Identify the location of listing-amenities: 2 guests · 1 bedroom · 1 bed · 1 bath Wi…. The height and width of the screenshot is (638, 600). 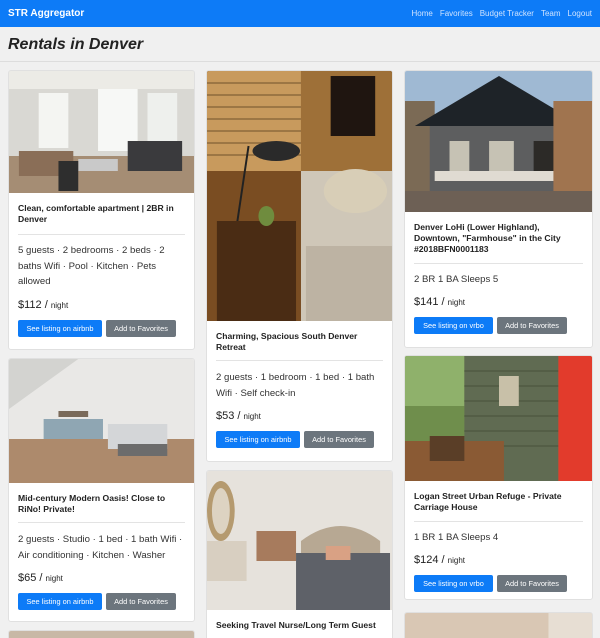
(295, 385).